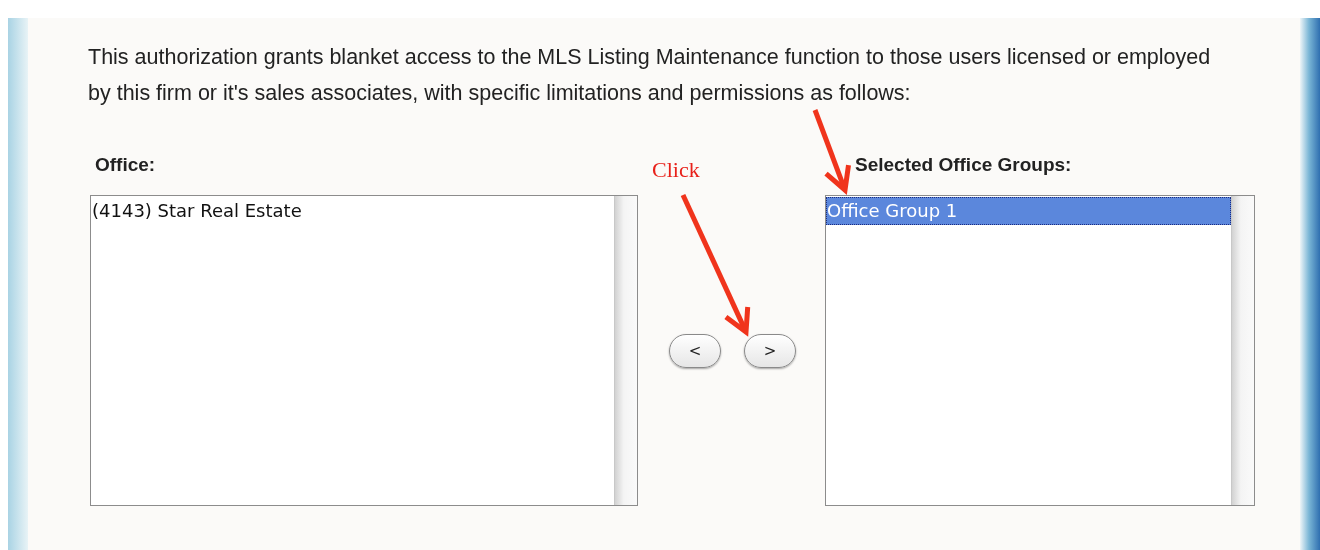 This screenshot has width=1320, height=550. I want to click on annotation-label: Click, so click(676, 170).